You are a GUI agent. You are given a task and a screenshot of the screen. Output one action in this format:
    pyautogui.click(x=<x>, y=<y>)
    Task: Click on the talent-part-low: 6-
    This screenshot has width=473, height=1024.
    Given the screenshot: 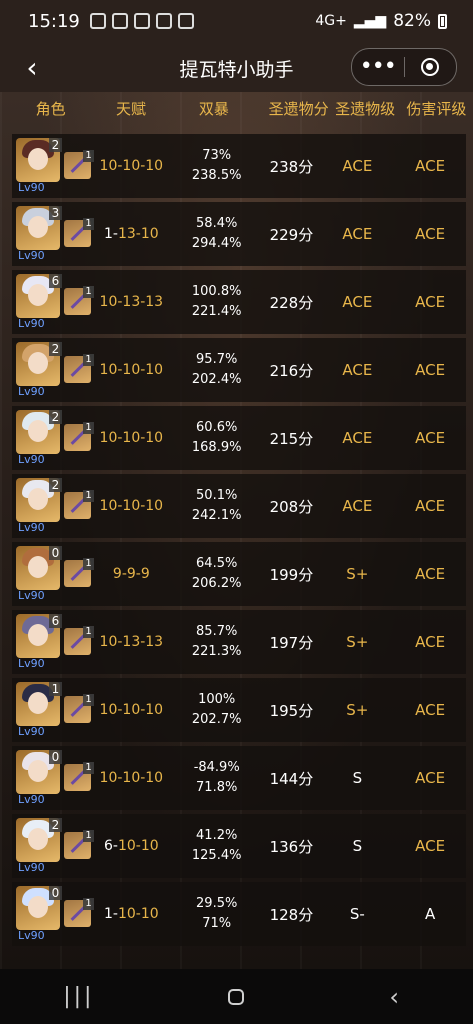 What is the action you would take?
    pyautogui.click(x=110, y=846)
    